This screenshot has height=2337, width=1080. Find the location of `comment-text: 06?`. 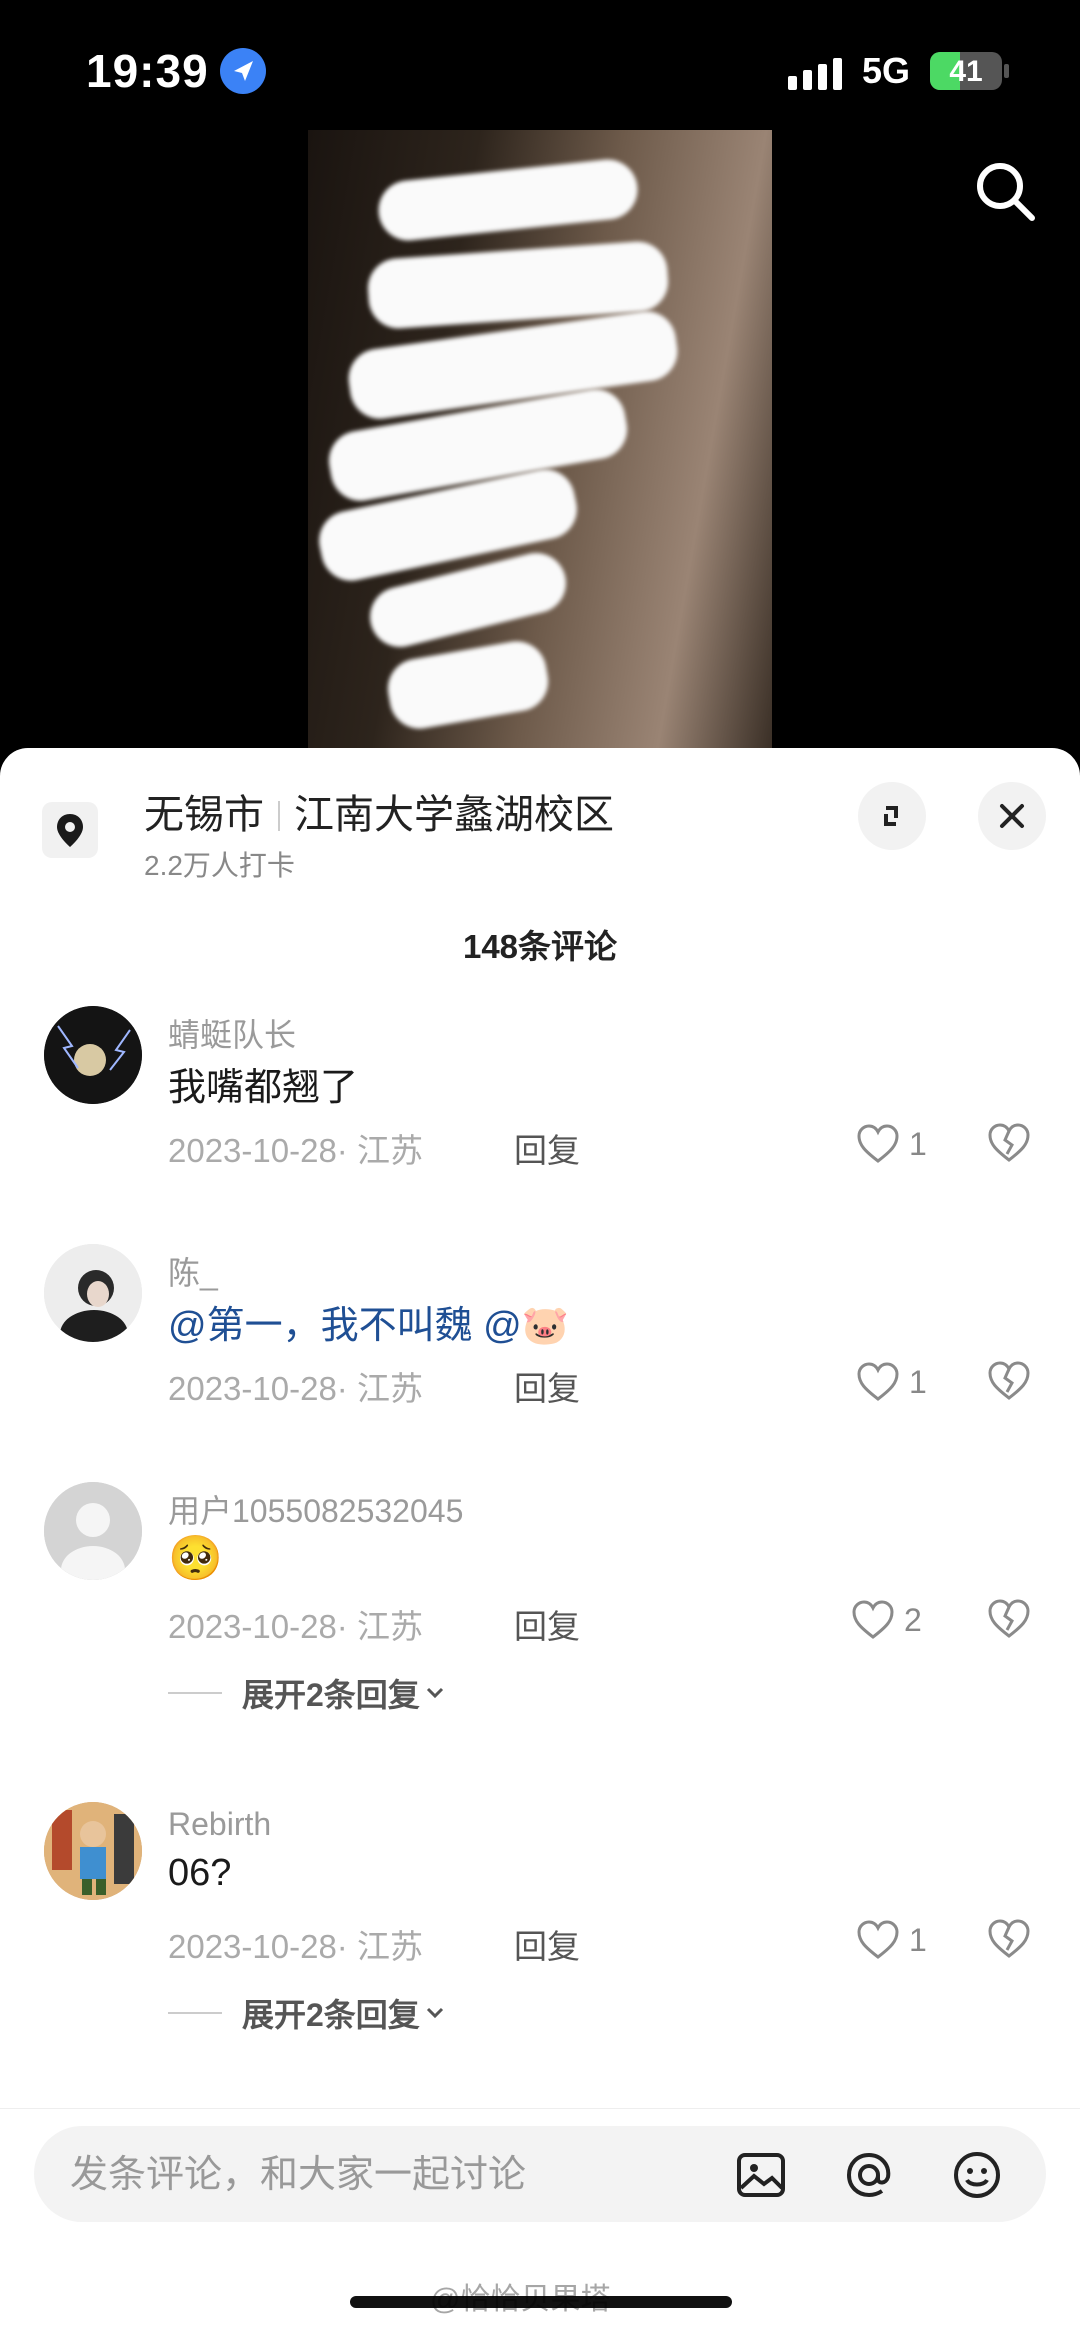

comment-text: 06? is located at coordinates (200, 1873).